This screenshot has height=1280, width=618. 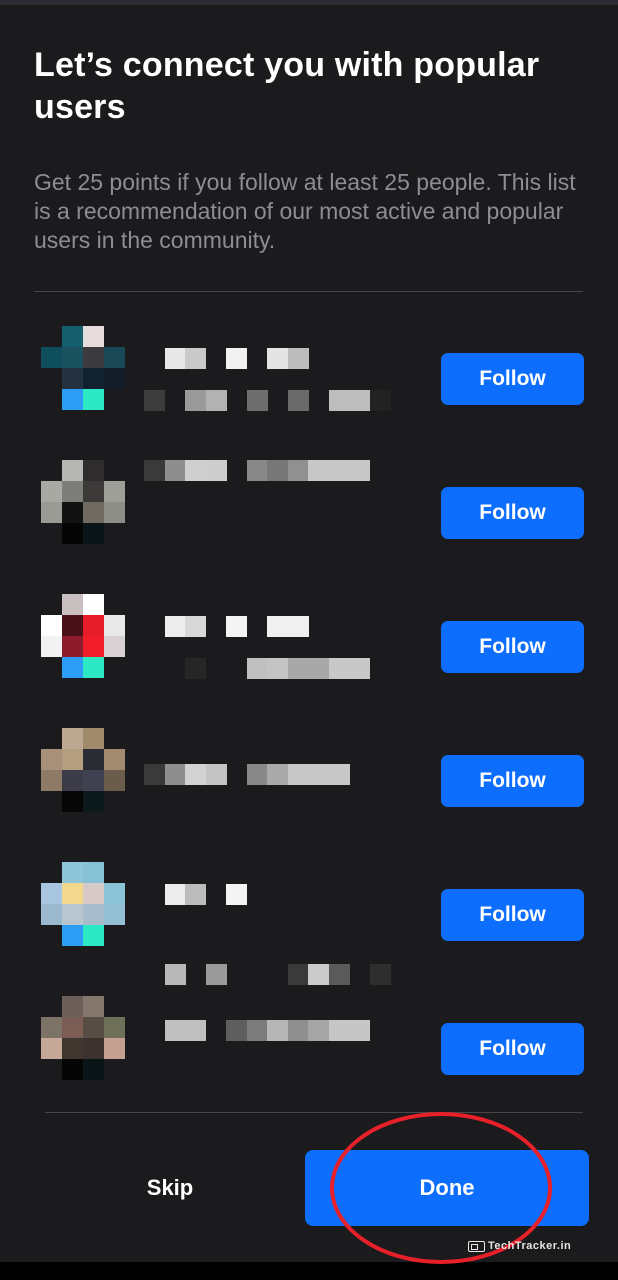 I want to click on skip-button: Skip, so click(x=170, y=1188).